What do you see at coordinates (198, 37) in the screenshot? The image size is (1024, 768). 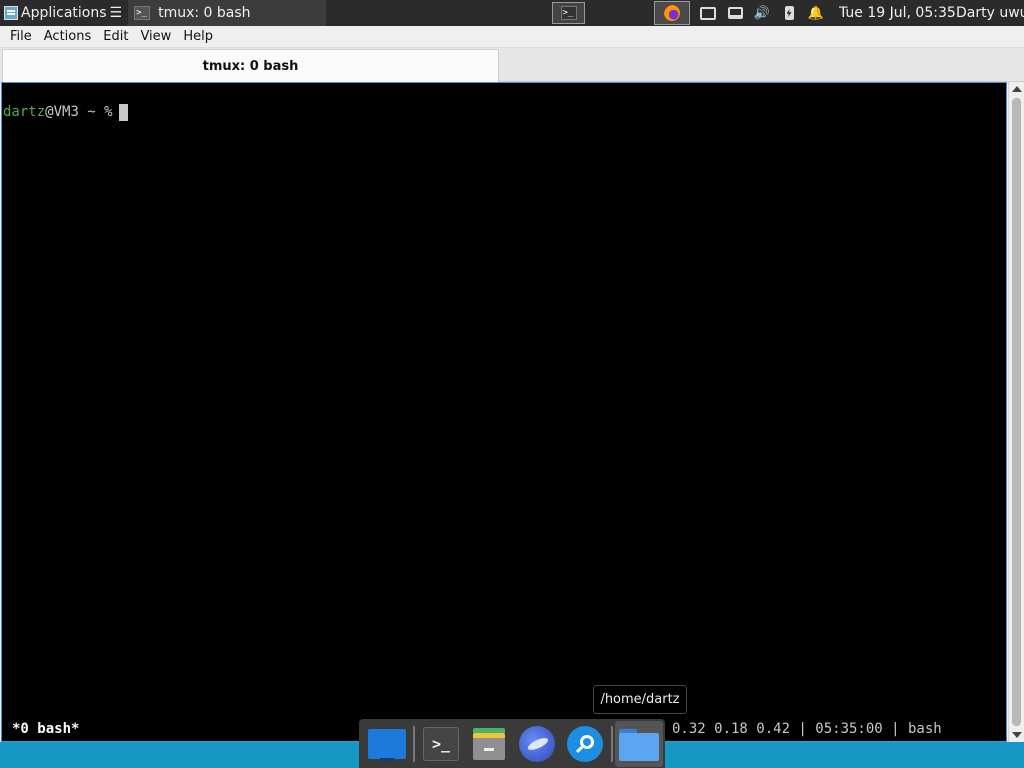 I see `menu-help: Help` at bounding box center [198, 37].